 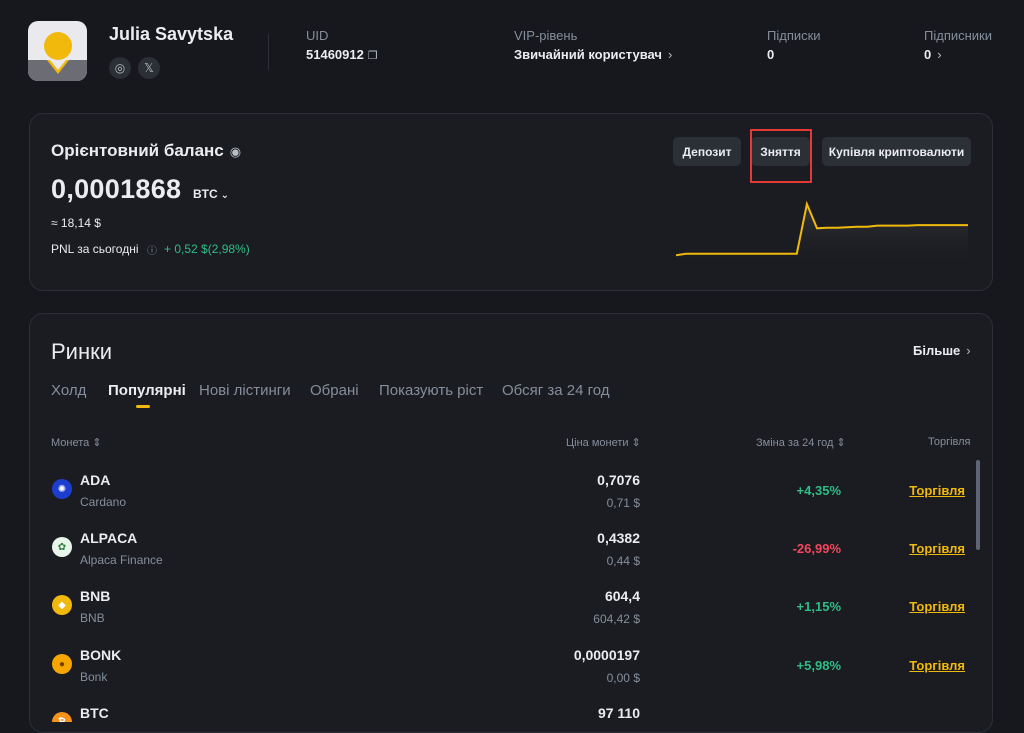 I want to click on balance-unit-selector: BTC ⌄, so click(x=211, y=194).